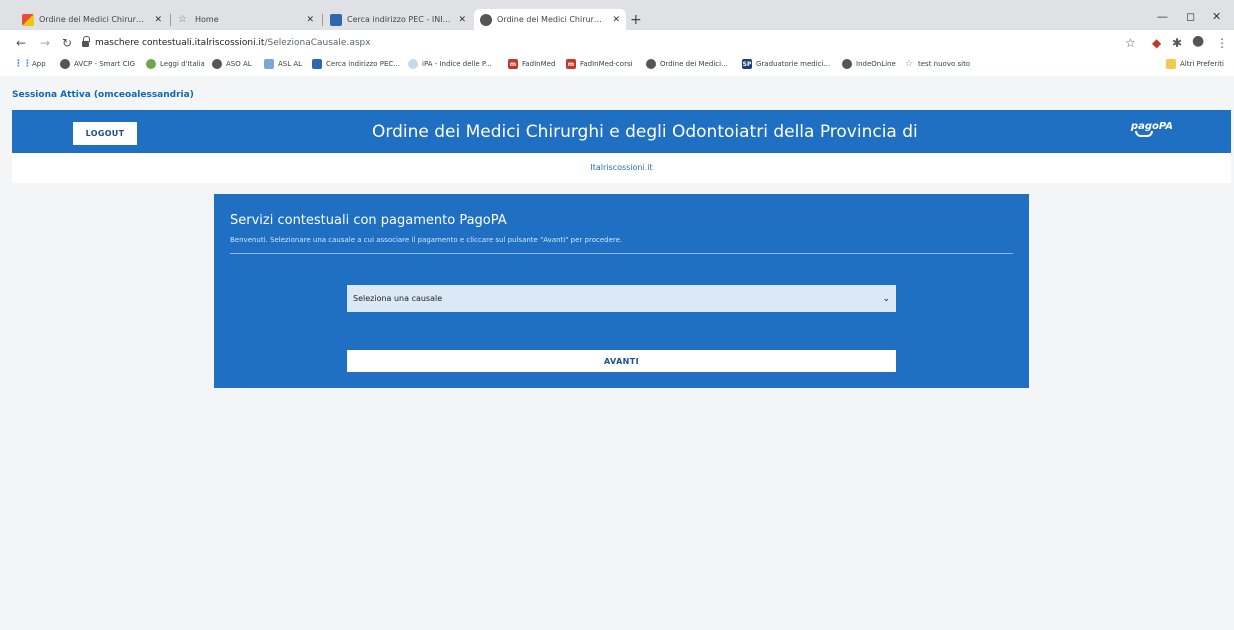  I want to click on sp-favicon-icon: SP, so click(747, 64).